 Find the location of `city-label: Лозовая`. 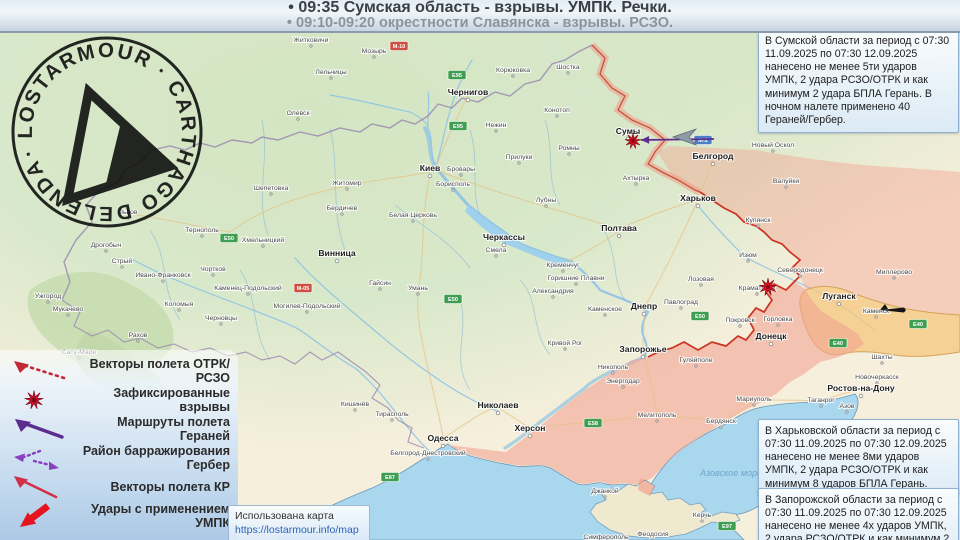

city-label: Лозовая is located at coordinates (701, 279).